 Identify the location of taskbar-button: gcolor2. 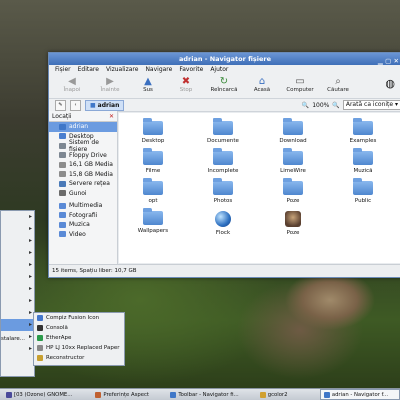
(287, 394).